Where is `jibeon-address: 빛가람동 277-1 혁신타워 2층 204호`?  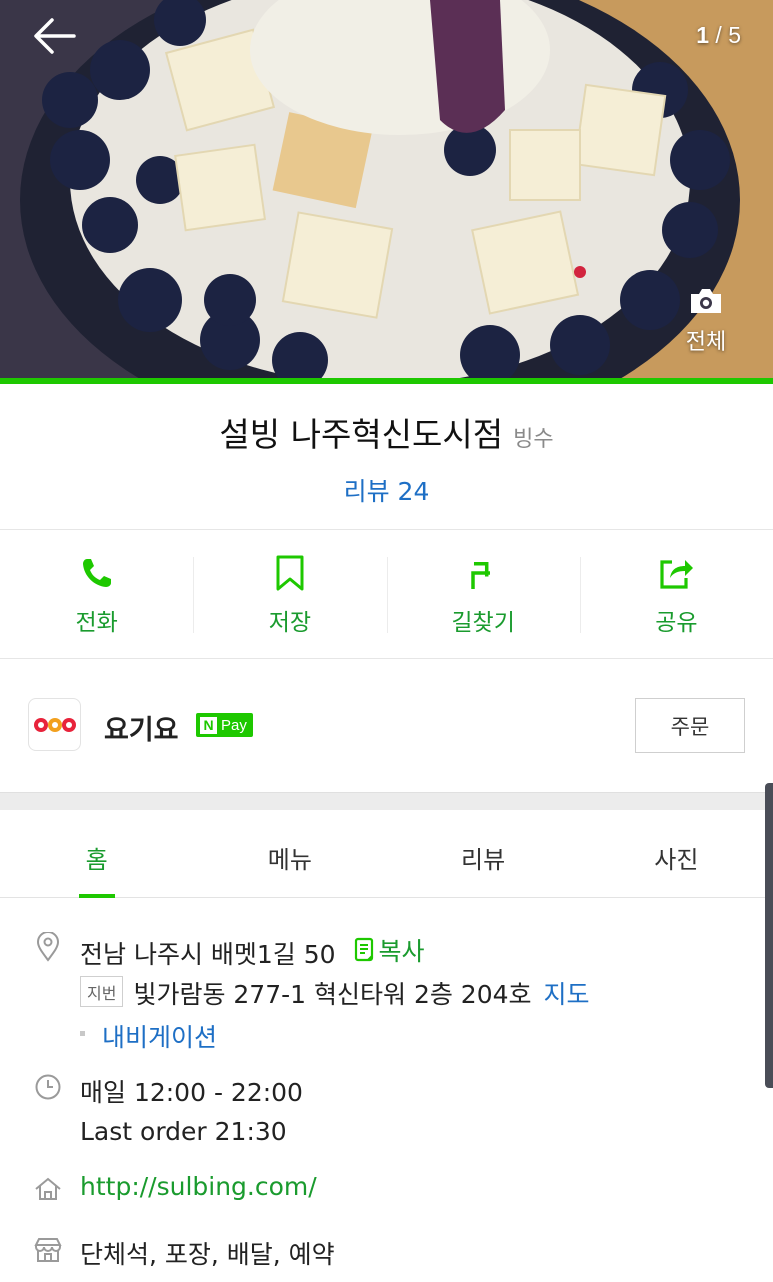
jibeon-address: 빛가람동 277-1 혁신타워 2층 204호 is located at coordinates (332, 994).